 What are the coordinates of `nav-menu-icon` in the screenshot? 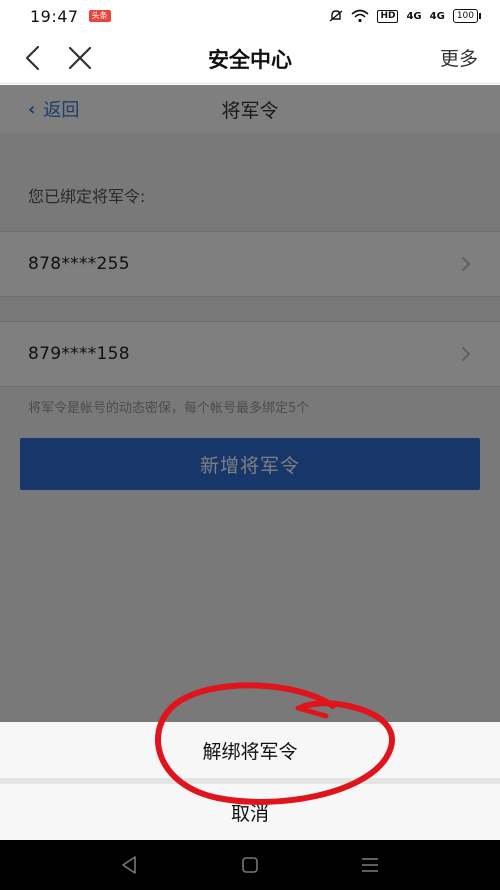 It's located at (370, 865).